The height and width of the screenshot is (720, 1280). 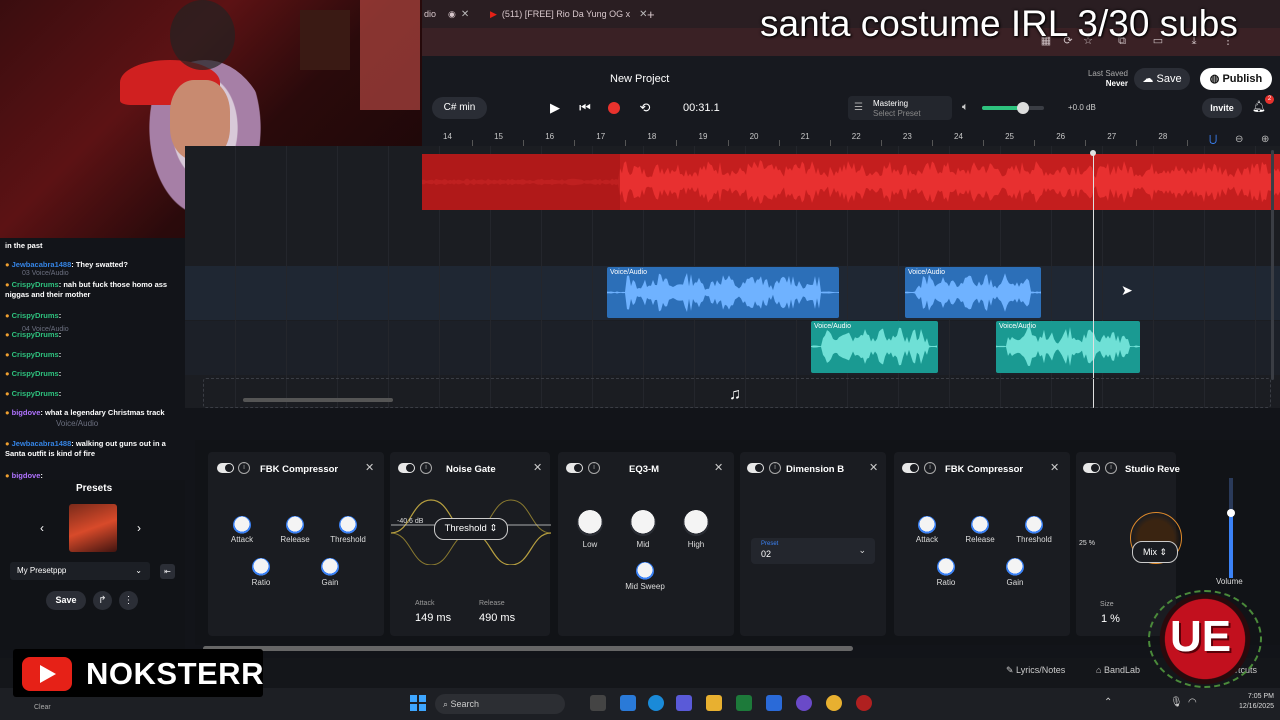 What do you see at coordinates (804, 703) in the screenshot?
I see `obs-icon` at bounding box center [804, 703].